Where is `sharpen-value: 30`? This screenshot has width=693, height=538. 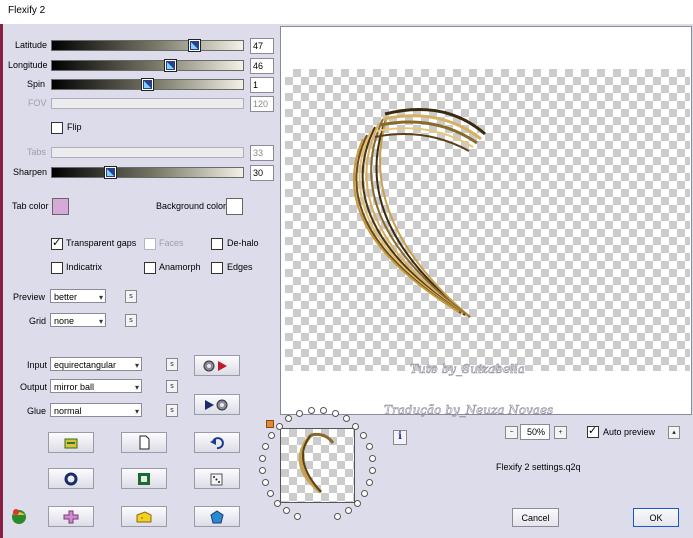
sharpen-value: 30 is located at coordinates (262, 173).